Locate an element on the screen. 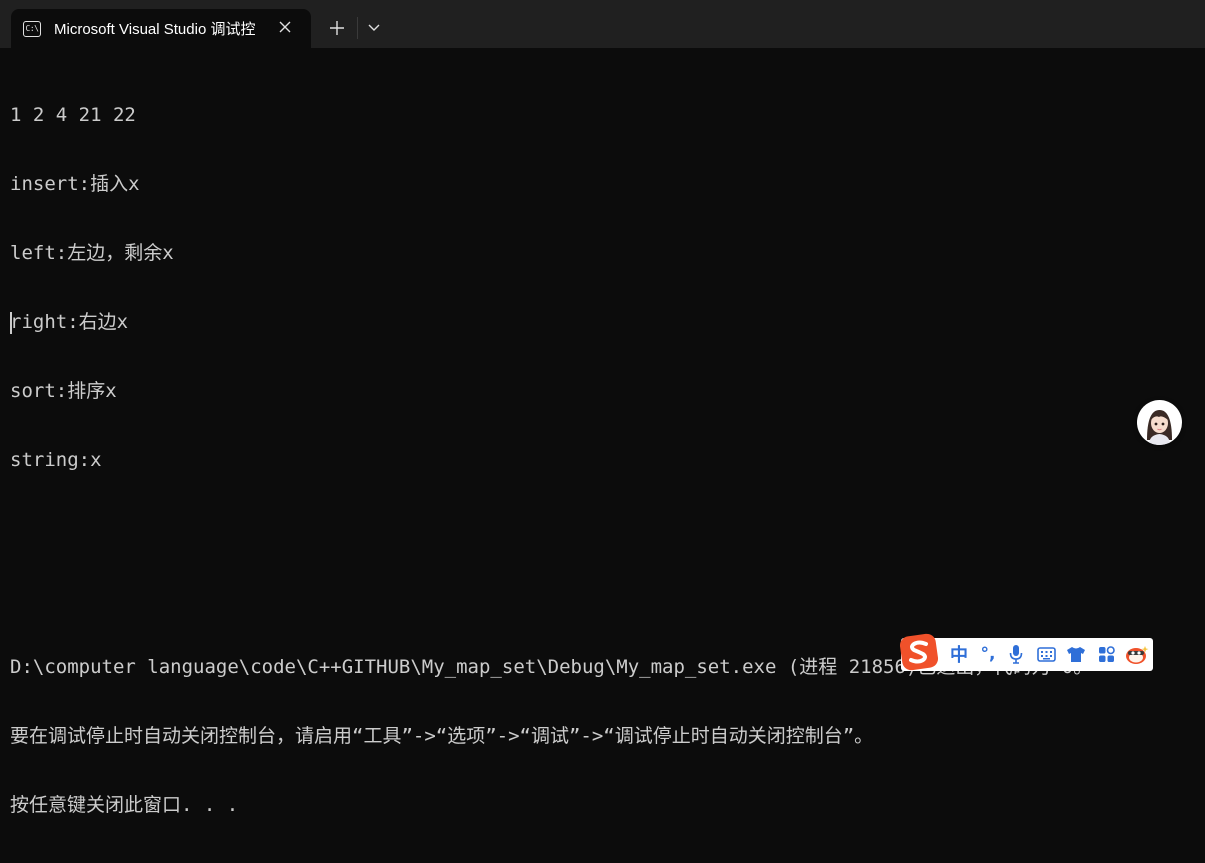 The image size is (1205, 863). console-line: 按任意键关闭此窗口. . . is located at coordinates (124, 805).